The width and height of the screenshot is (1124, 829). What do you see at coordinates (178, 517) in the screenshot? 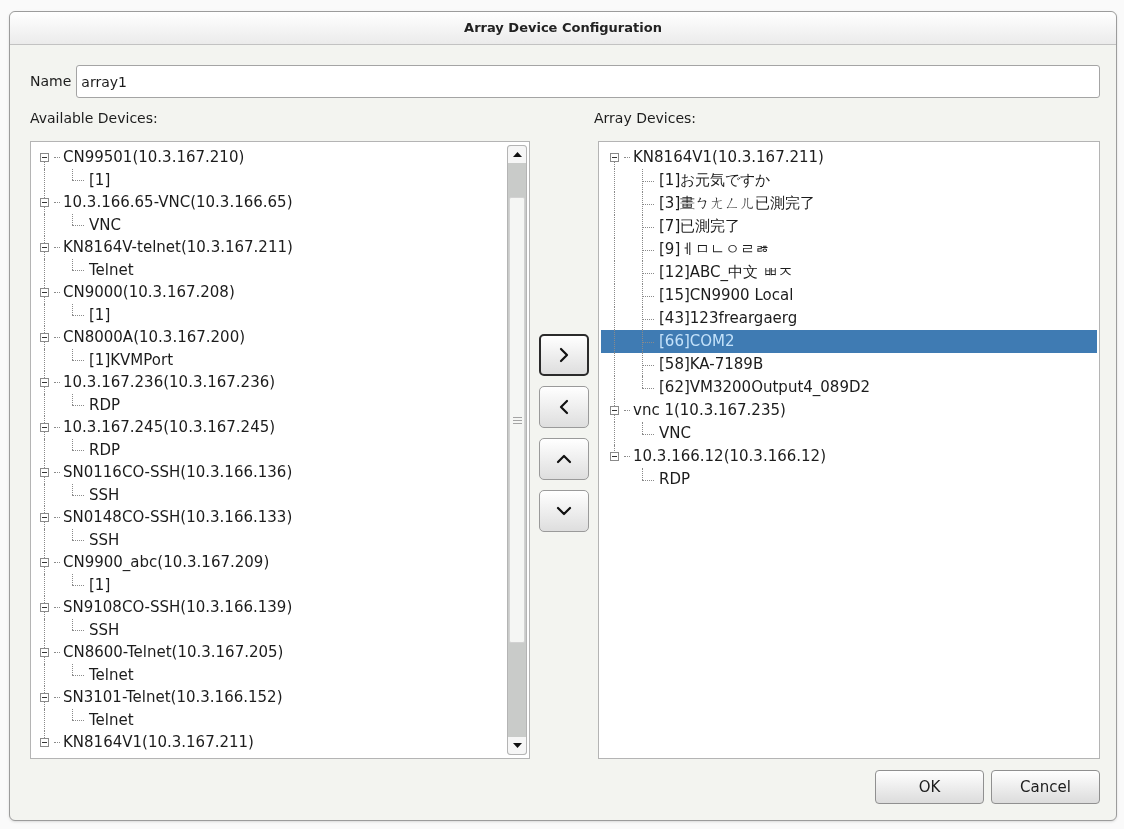
I see `tree-item: SN0148CO-SSH(10.3.166.133)` at bounding box center [178, 517].